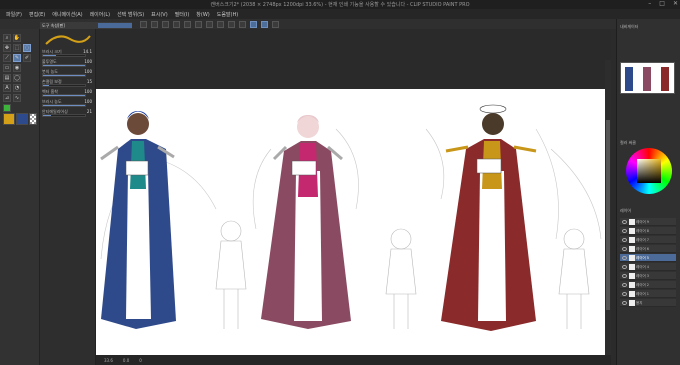 This screenshot has height=365, width=680. Describe the element at coordinates (37, 14) in the screenshot. I see `menu-edit: 편집(E)` at that location.